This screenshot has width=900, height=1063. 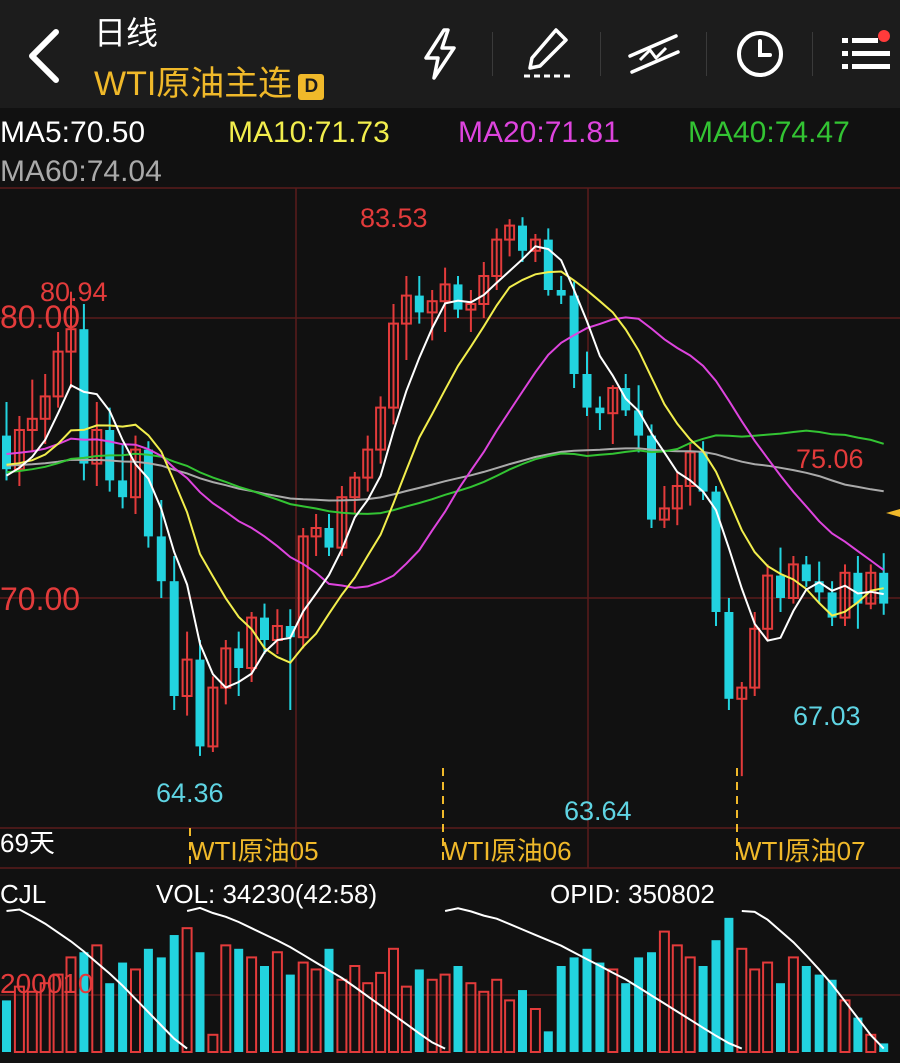 What do you see at coordinates (801, 851) in the screenshot?
I see `contract-label: WTI原油07` at bounding box center [801, 851].